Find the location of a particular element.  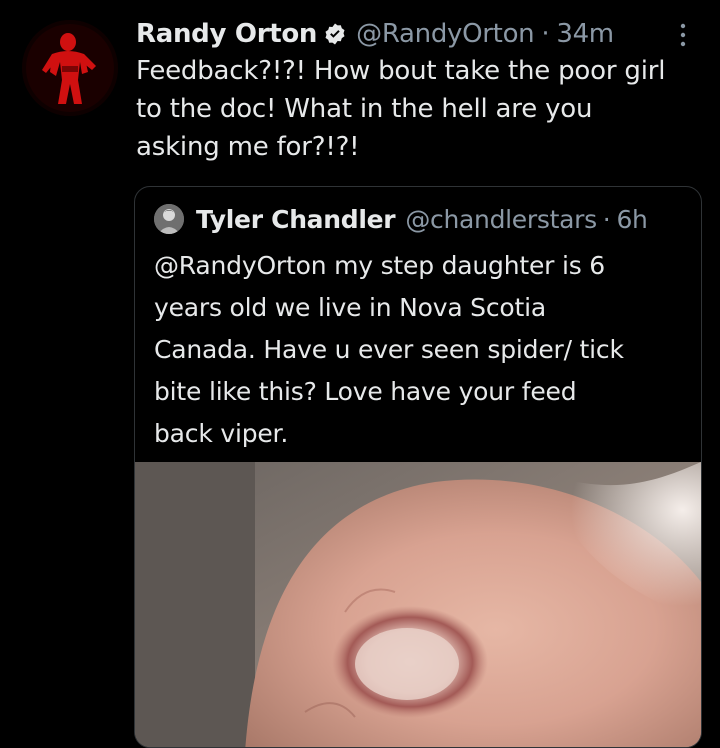

wrestler-avatar-icon is located at coordinates (70, 68).